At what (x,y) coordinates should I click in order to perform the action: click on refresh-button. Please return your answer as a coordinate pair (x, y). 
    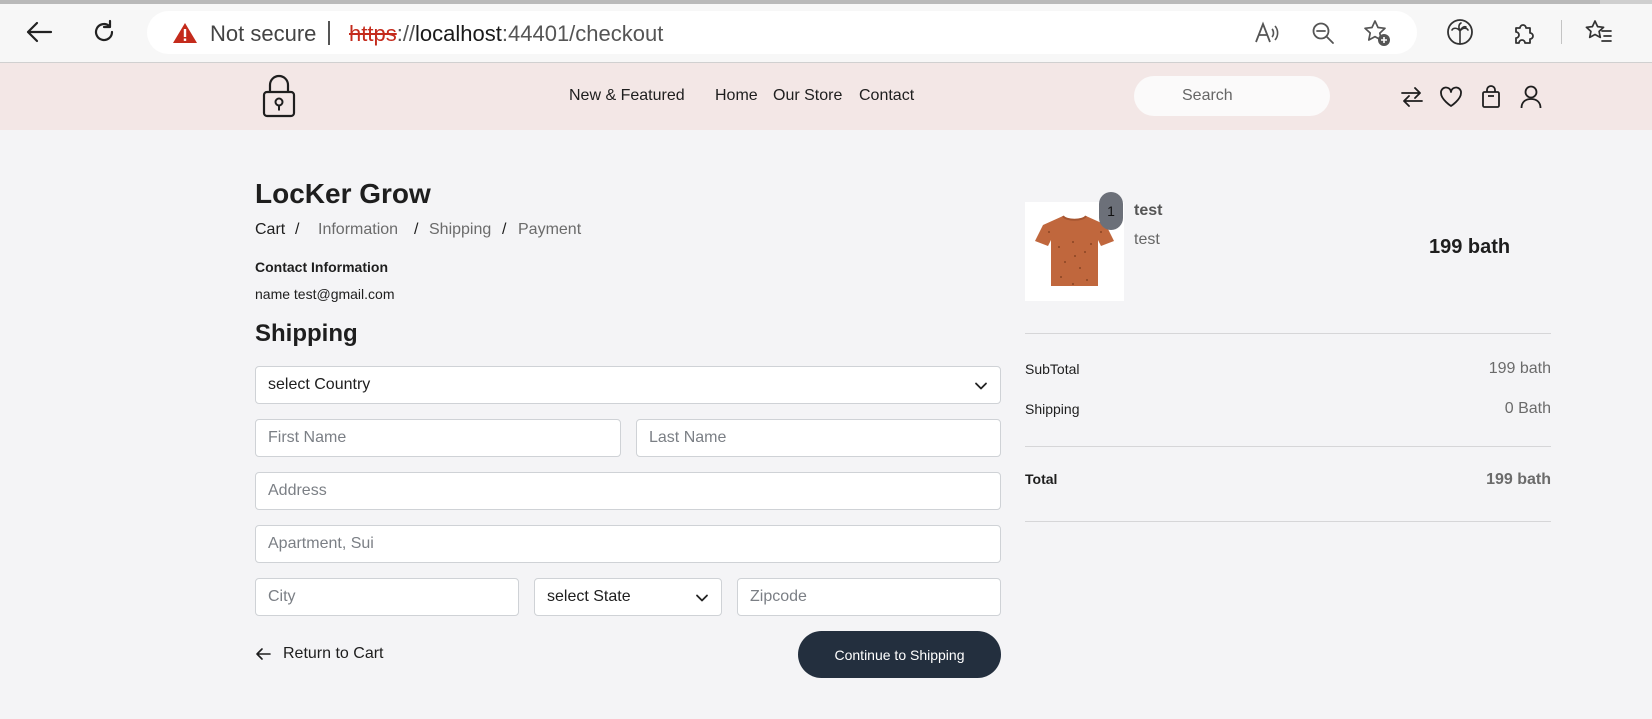
    Looking at the image, I should click on (104, 32).